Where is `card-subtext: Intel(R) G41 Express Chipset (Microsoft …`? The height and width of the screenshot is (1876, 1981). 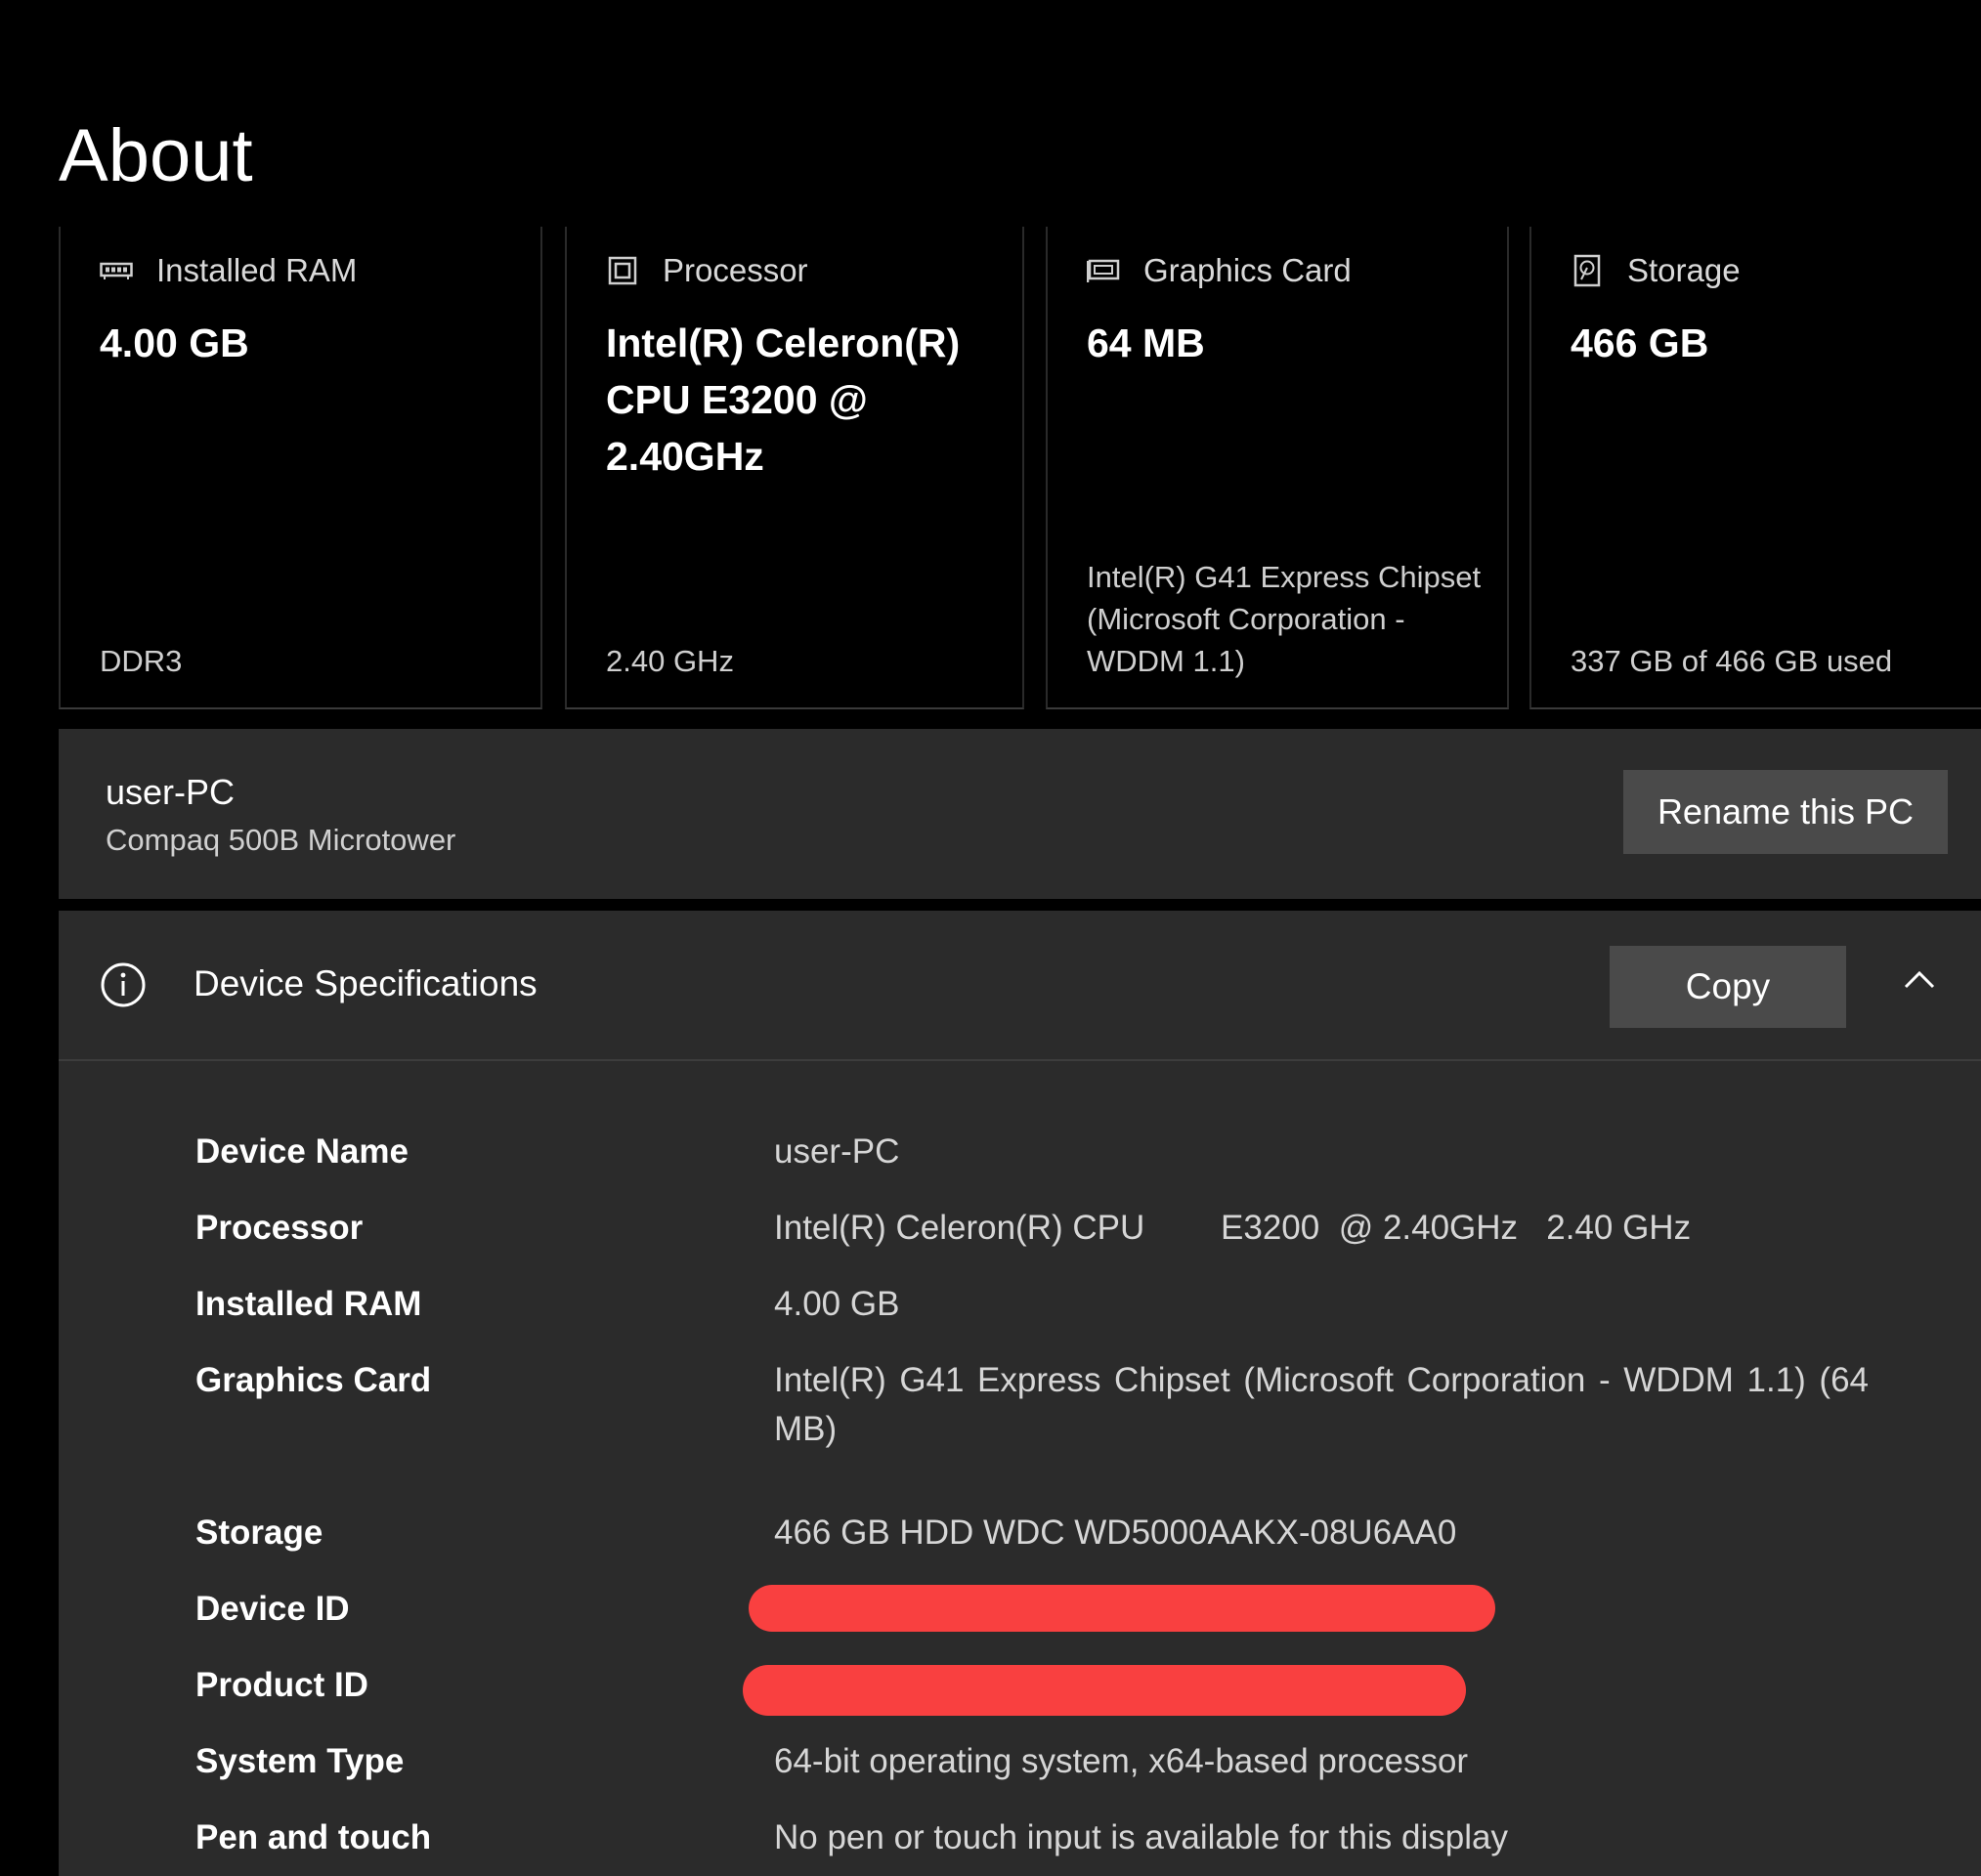 card-subtext: Intel(R) G41 Express Chipset (Microsoft … is located at coordinates (1284, 619).